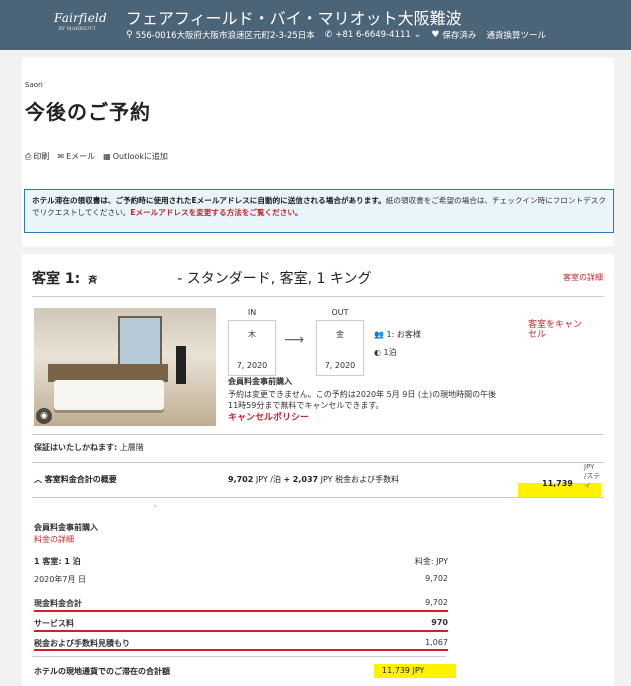 The height and width of the screenshot is (686, 631). I want to click on phone-item: ✆ +81 6-6649-4111 ⌄, so click(373, 35).